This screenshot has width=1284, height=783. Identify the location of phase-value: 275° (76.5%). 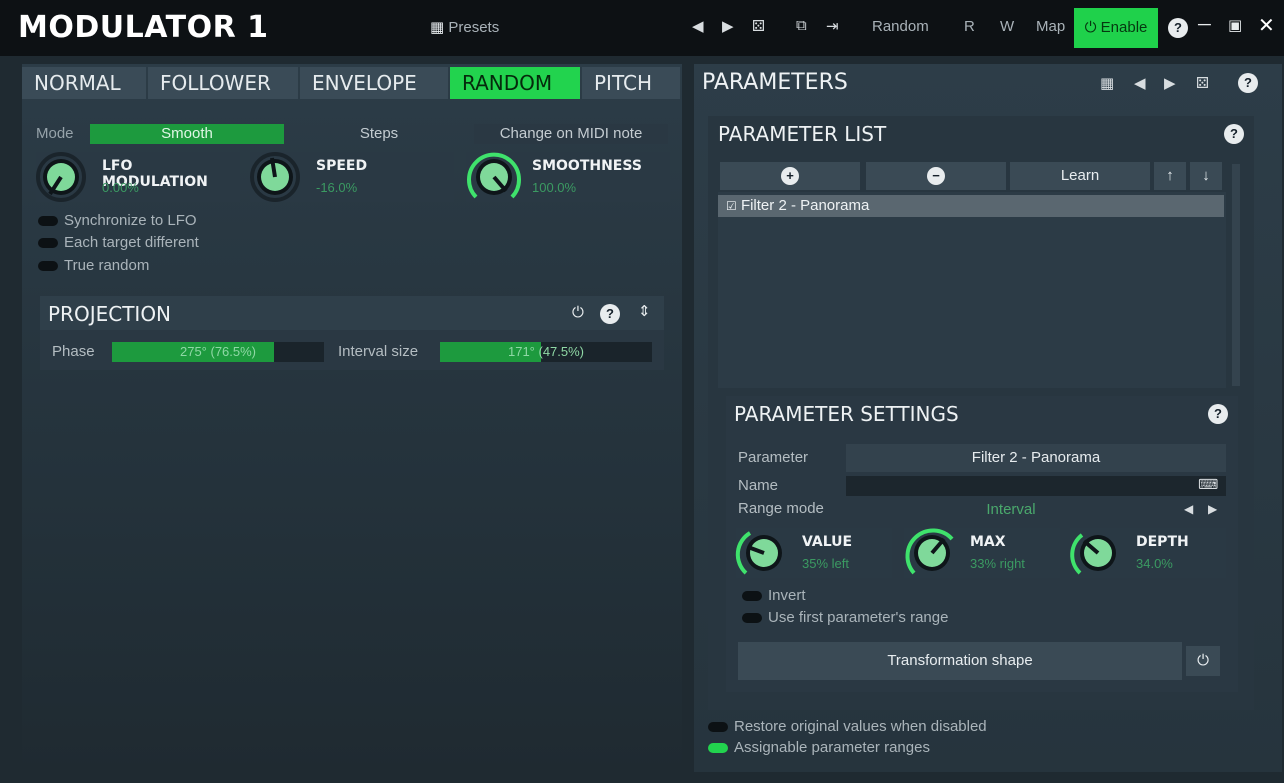
(218, 351).